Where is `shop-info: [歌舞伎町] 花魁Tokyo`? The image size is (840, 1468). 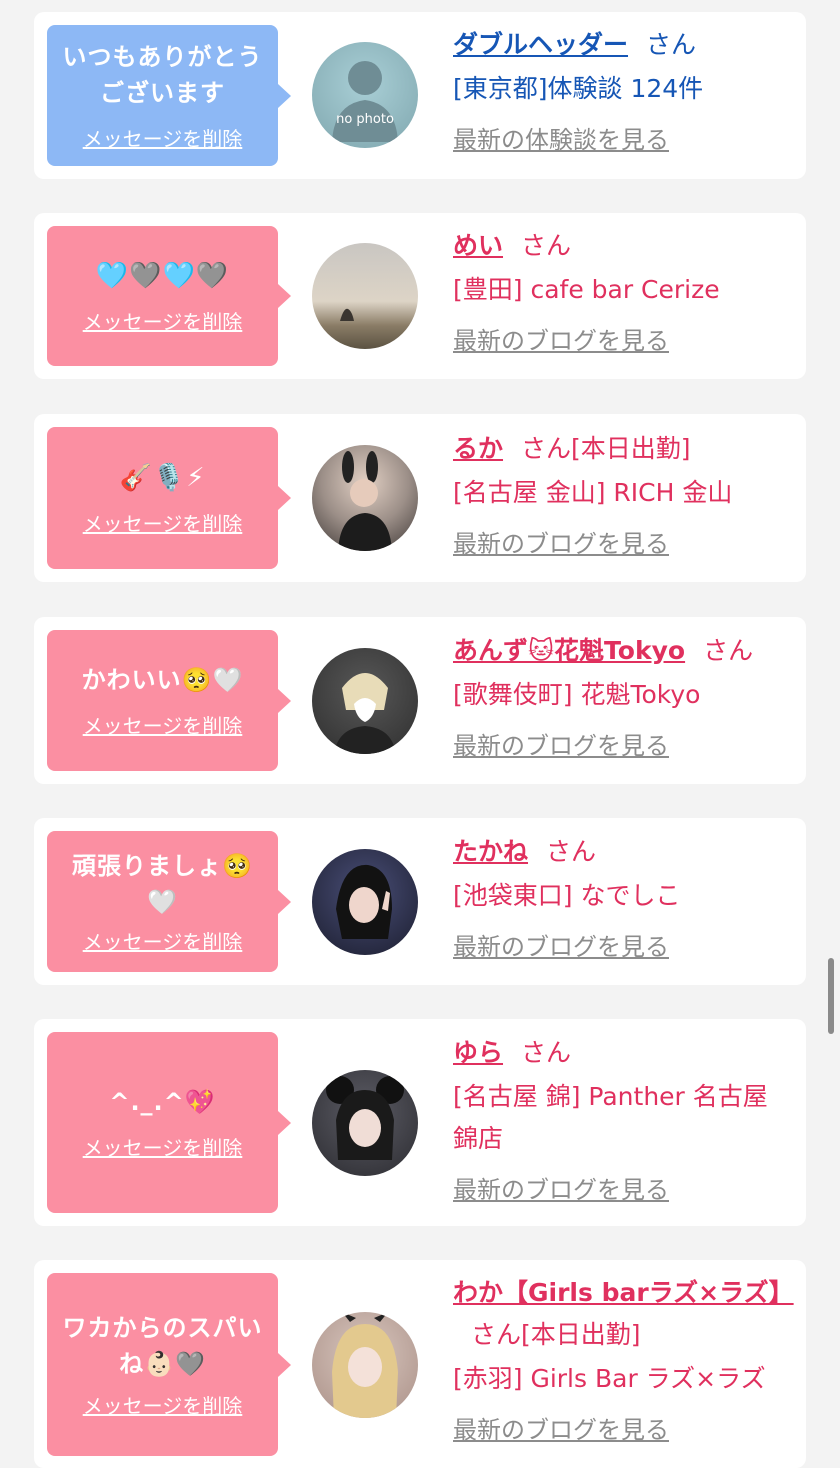 shop-info: [歌舞伎町] 花魁Tokyo is located at coordinates (577, 694).